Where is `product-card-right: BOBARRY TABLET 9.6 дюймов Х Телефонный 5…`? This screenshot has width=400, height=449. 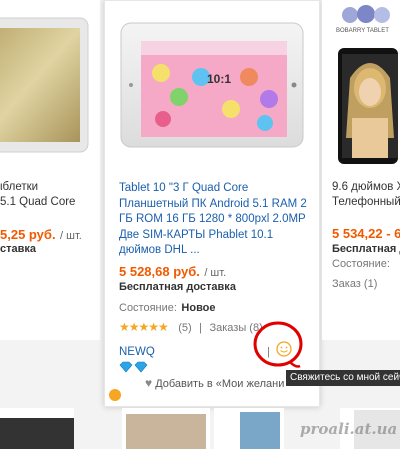
product-card-right: BOBARRY TABLET 9.6 дюймов Х Телефонный 5… is located at coordinates (361, 170).